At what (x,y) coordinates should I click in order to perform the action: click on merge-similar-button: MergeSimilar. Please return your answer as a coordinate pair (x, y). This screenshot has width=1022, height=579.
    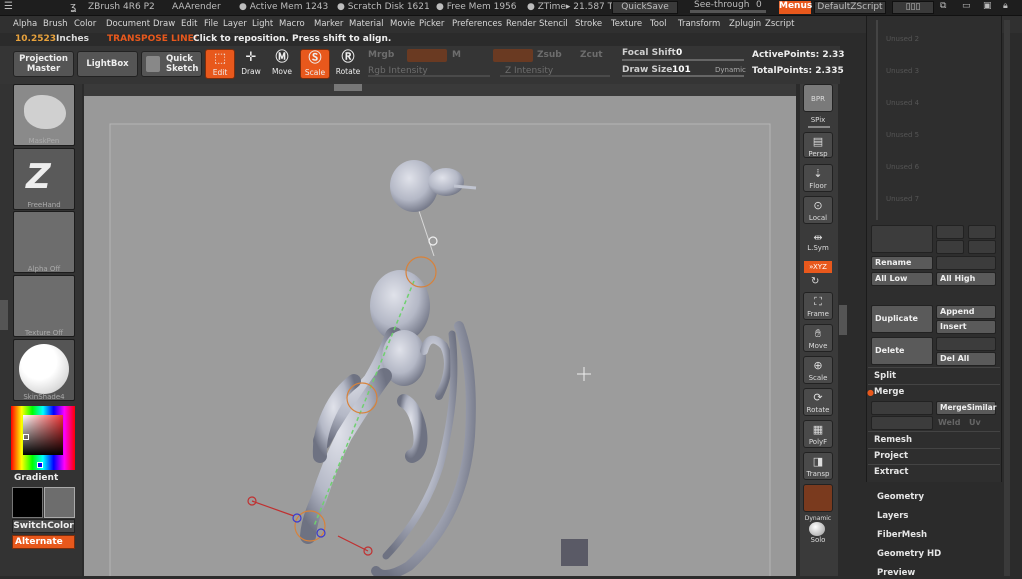
    Looking at the image, I should click on (966, 408).